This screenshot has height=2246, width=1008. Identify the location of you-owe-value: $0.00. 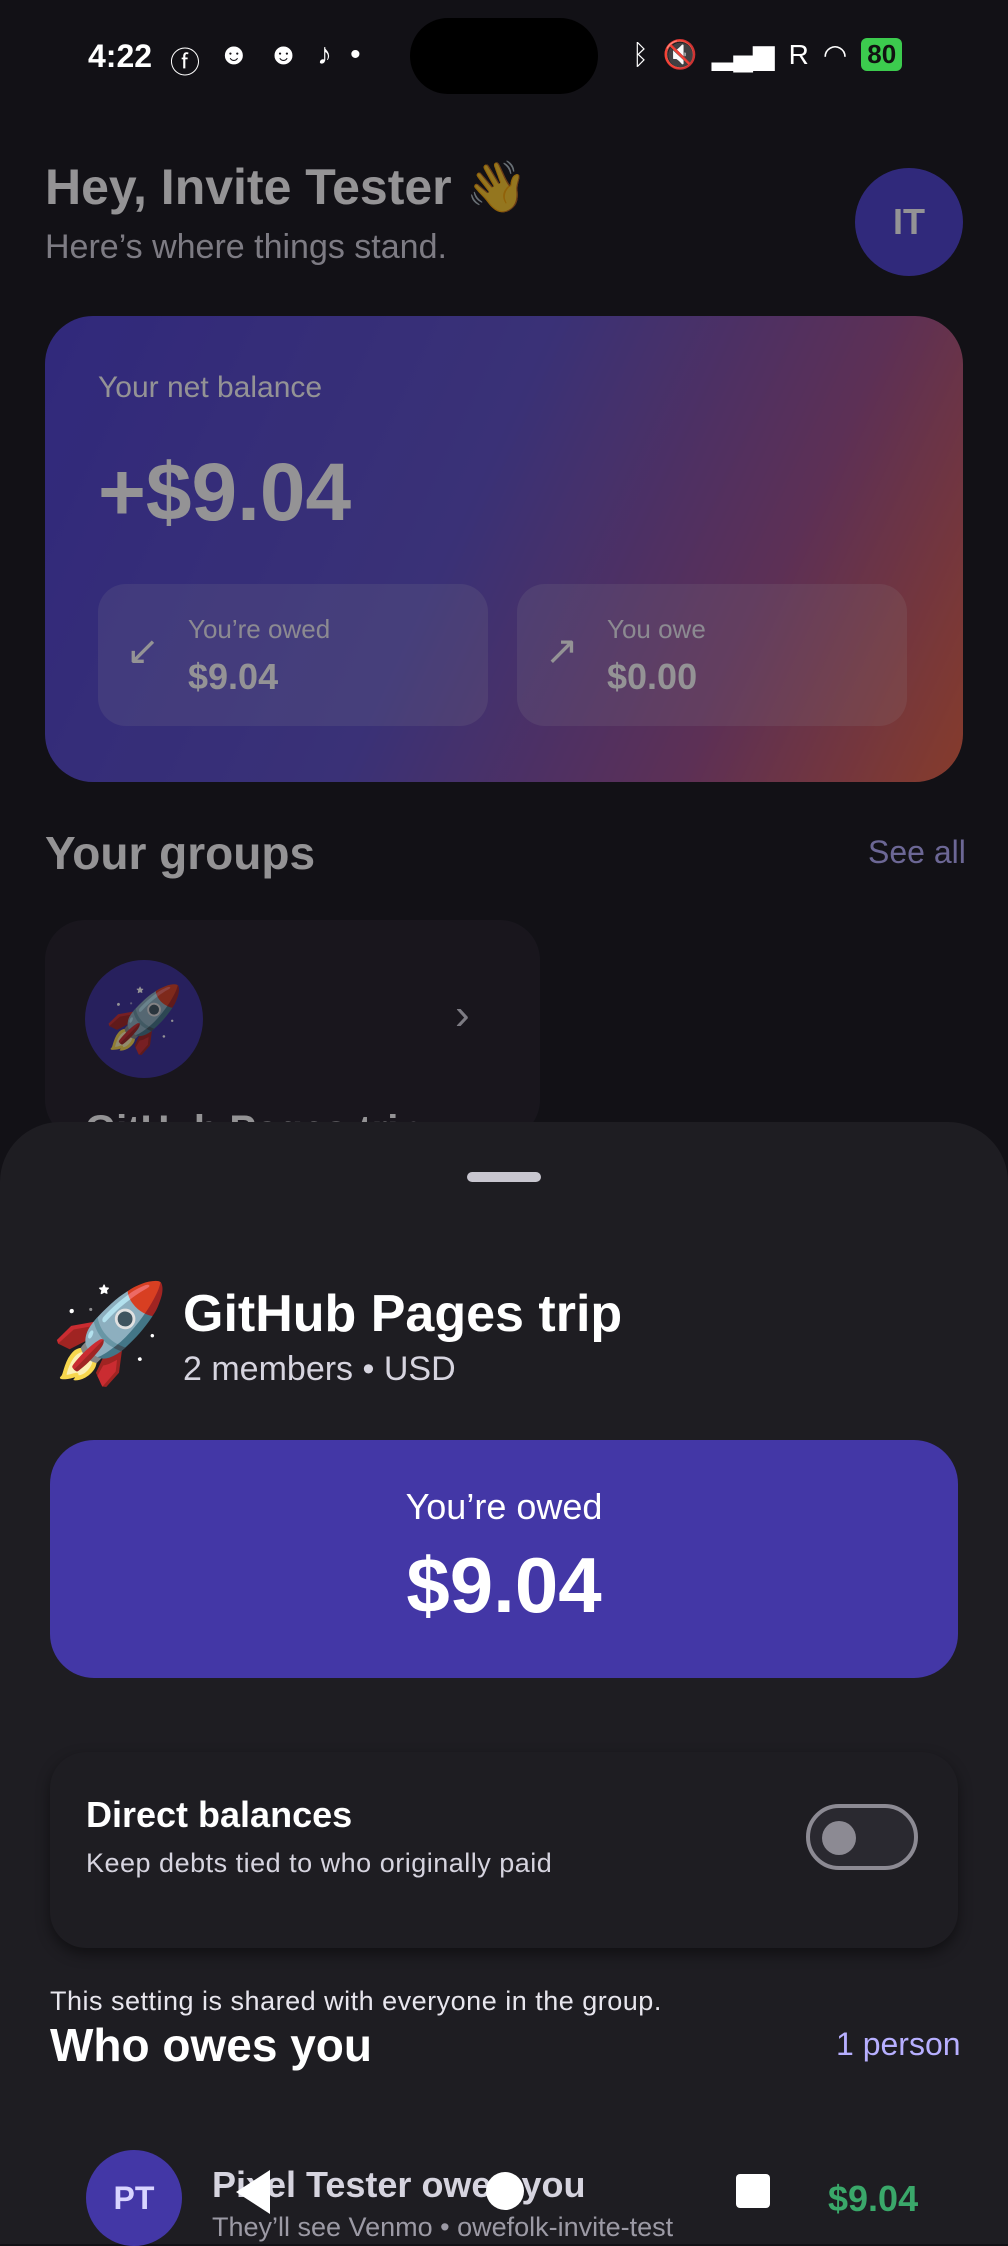
(652, 676).